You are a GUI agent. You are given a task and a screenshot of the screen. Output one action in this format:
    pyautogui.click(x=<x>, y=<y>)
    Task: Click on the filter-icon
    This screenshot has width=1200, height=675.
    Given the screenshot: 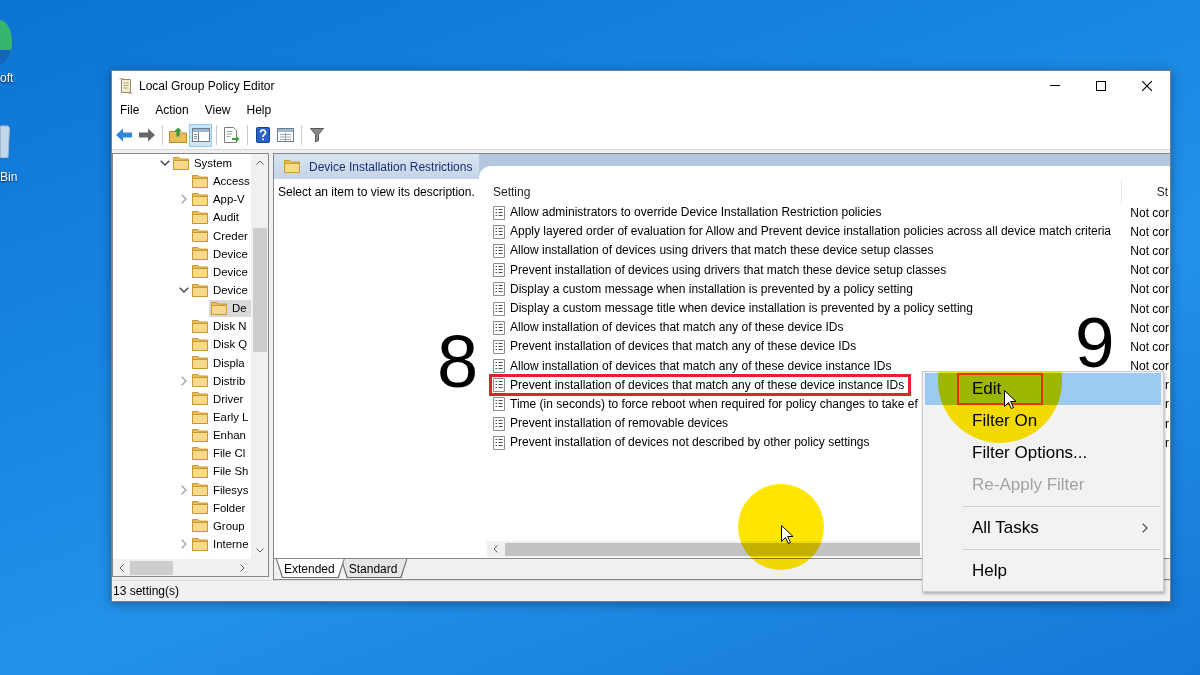 What is the action you would take?
    pyautogui.click(x=316, y=135)
    